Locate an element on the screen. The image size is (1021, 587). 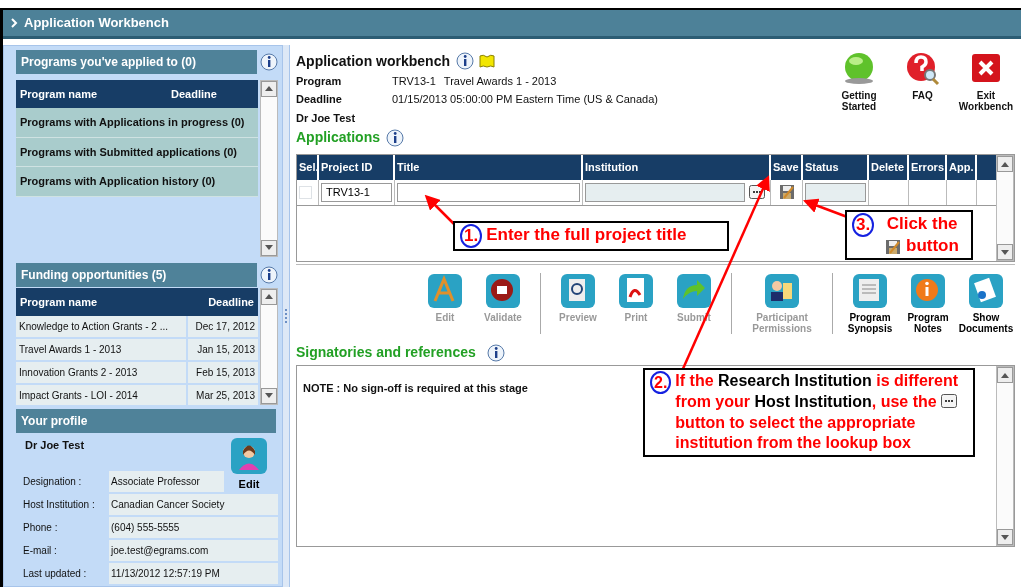
deadline-cell: Mar 25, 2013 is located at coordinates (223, 395).